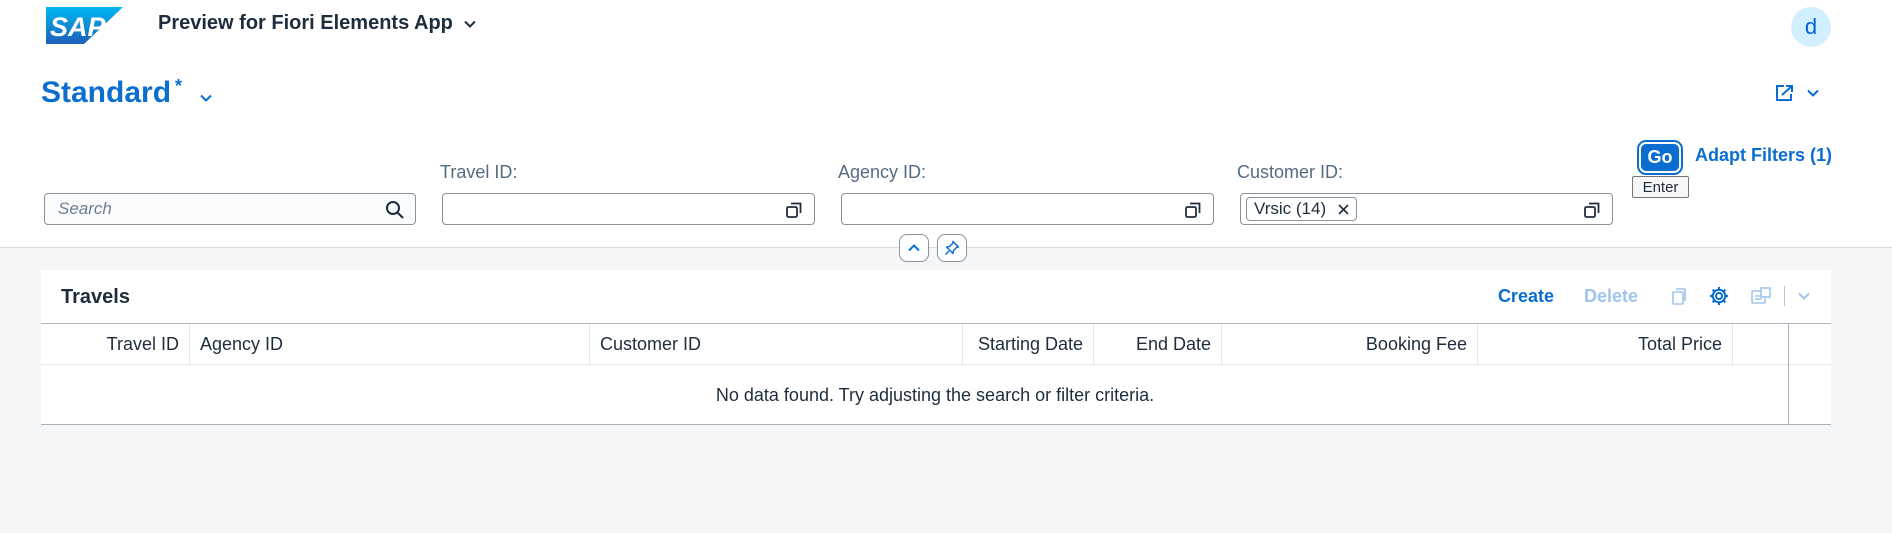 The image size is (1892, 533). I want to click on variant-modified-indicator: *, so click(179, 86).